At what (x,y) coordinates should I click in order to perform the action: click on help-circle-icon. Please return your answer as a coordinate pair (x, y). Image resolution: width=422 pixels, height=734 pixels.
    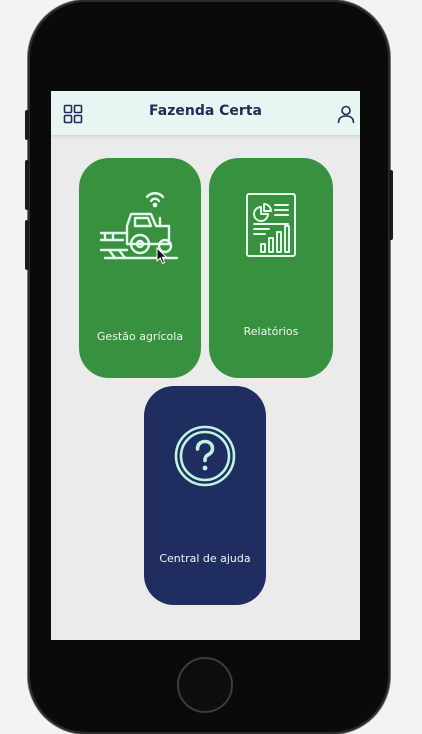
    Looking at the image, I should click on (205, 456).